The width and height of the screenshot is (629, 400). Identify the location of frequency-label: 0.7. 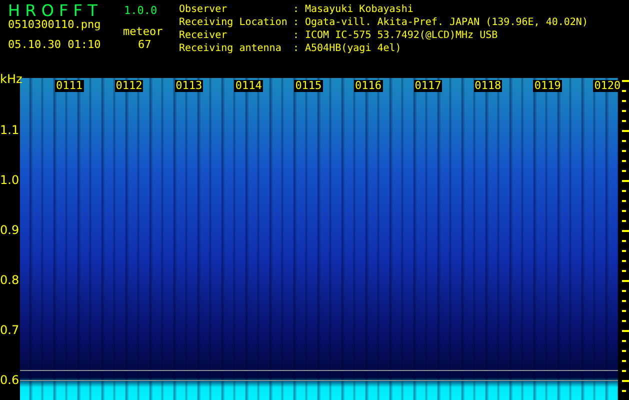
(10, 330).